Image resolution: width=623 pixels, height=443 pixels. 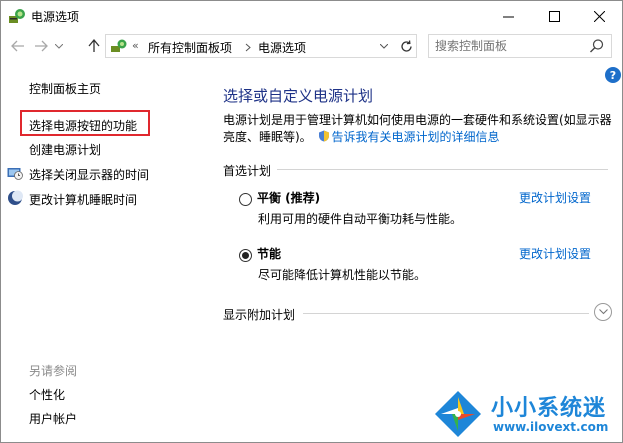 I want to click on watermark-logo-icon, so click(x=458, y=414).